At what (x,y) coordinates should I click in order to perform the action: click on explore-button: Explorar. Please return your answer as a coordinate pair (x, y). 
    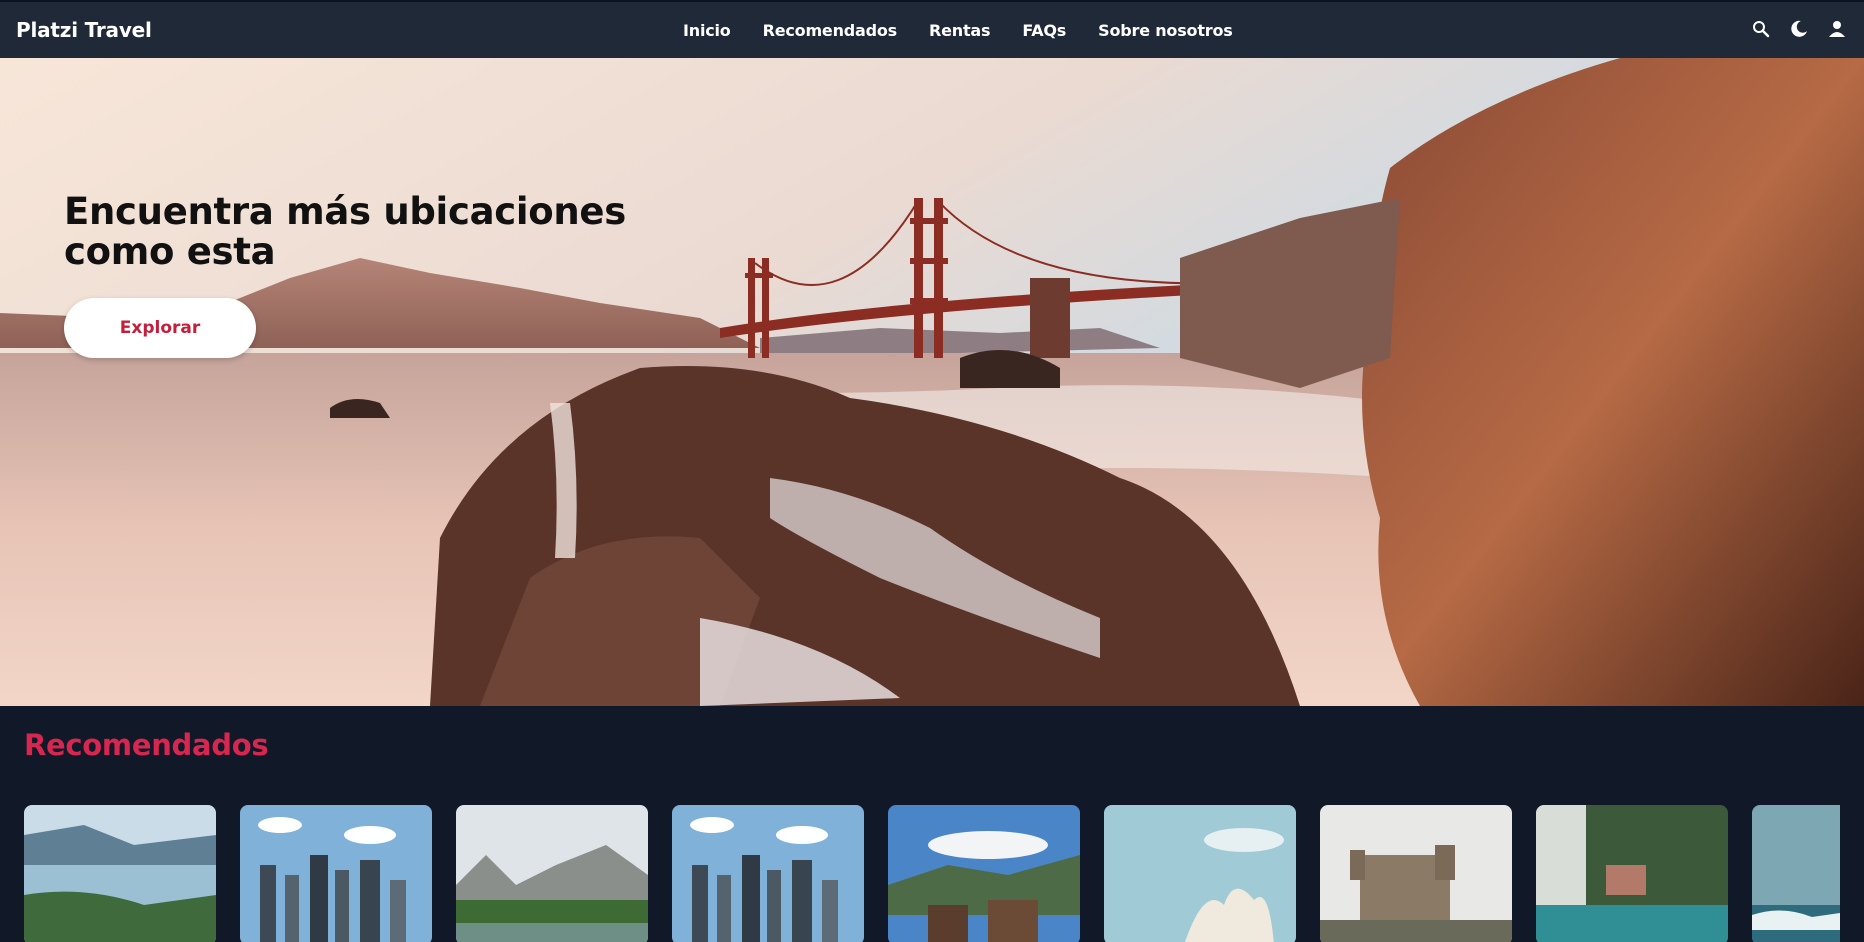
    Looking at the image, I should click on (160, 328).